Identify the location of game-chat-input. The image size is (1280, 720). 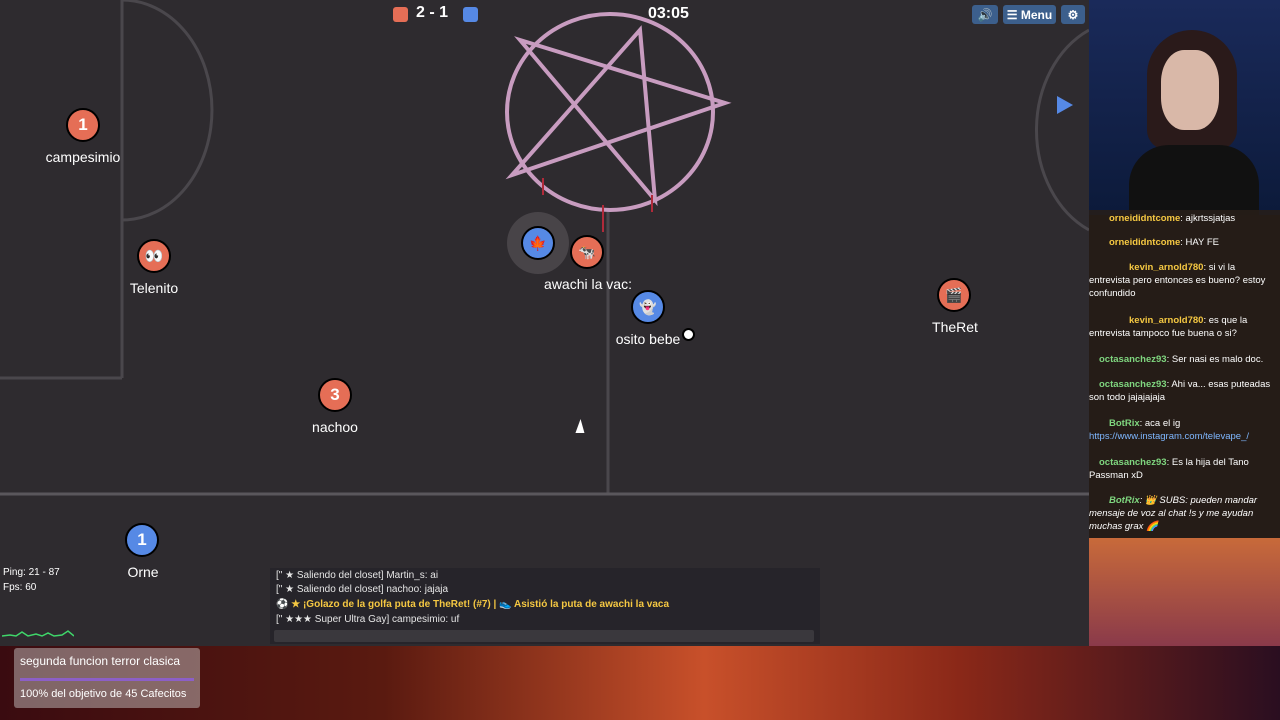
(544, 636).